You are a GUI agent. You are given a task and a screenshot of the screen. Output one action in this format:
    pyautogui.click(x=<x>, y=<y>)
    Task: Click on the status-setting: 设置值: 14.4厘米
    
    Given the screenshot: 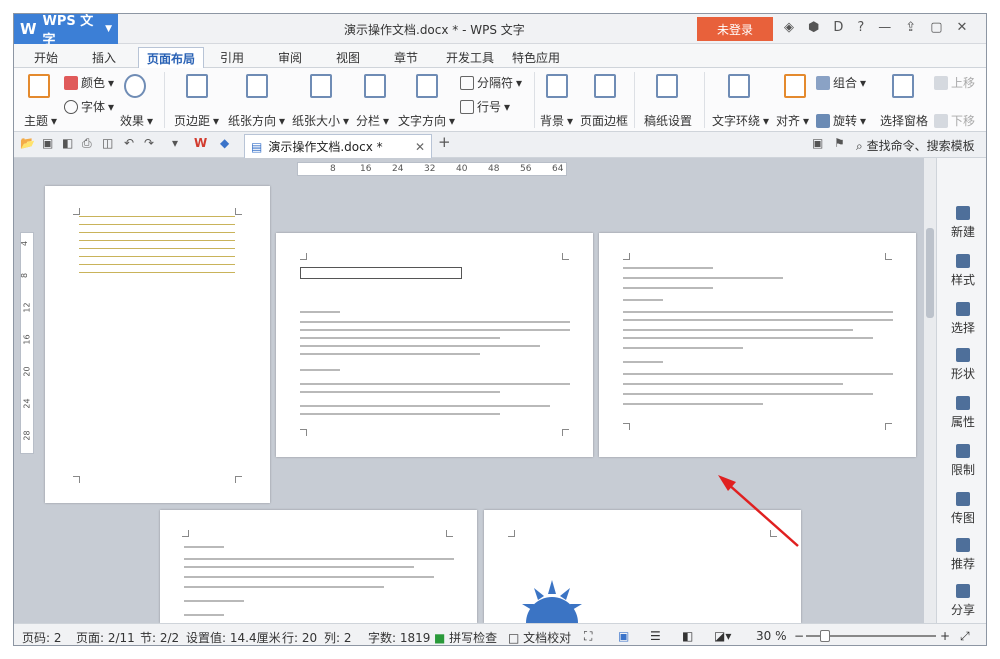 What is the action you would take?
    pyautogui.click(x=233, y=638)
    